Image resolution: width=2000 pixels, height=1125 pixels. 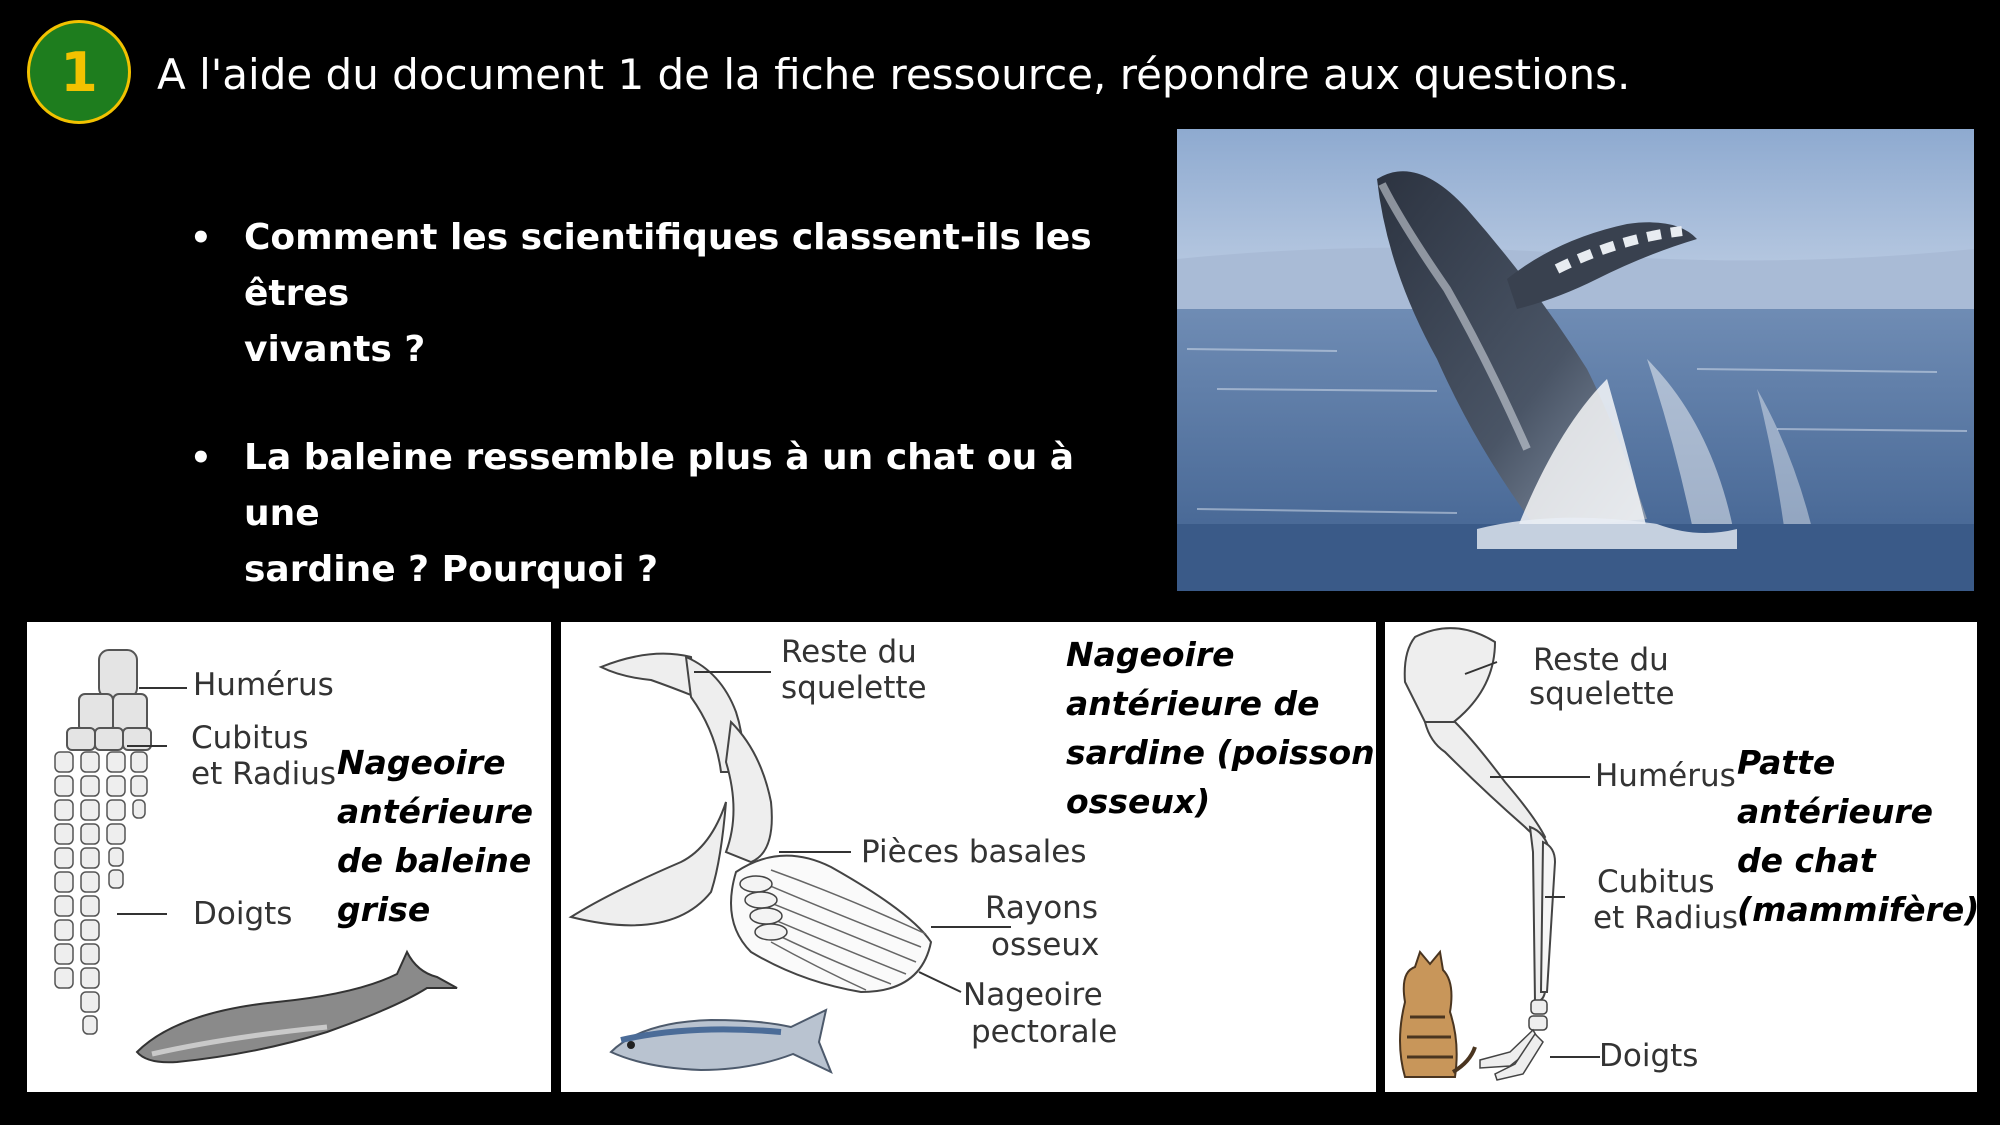 What do you see at coordinates (1193, 703) in the screenshot?
I see `caption-line-2: antérieure de` at bounding box center [1193, 703].